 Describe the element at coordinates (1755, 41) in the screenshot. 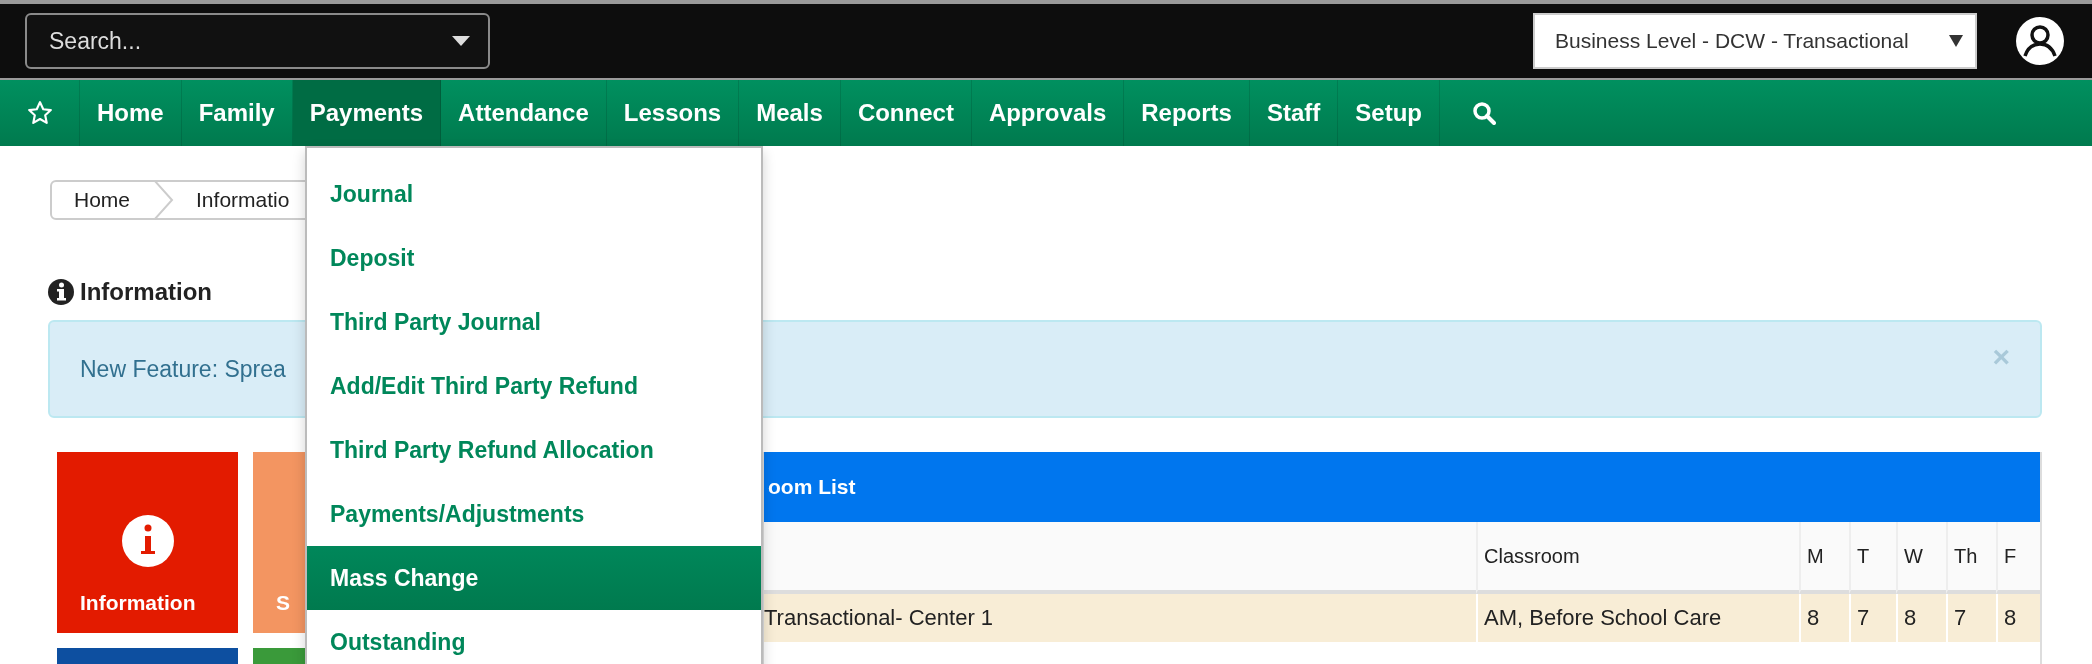

I see `business-select: Business Level - DCW - Transactional` at that location.